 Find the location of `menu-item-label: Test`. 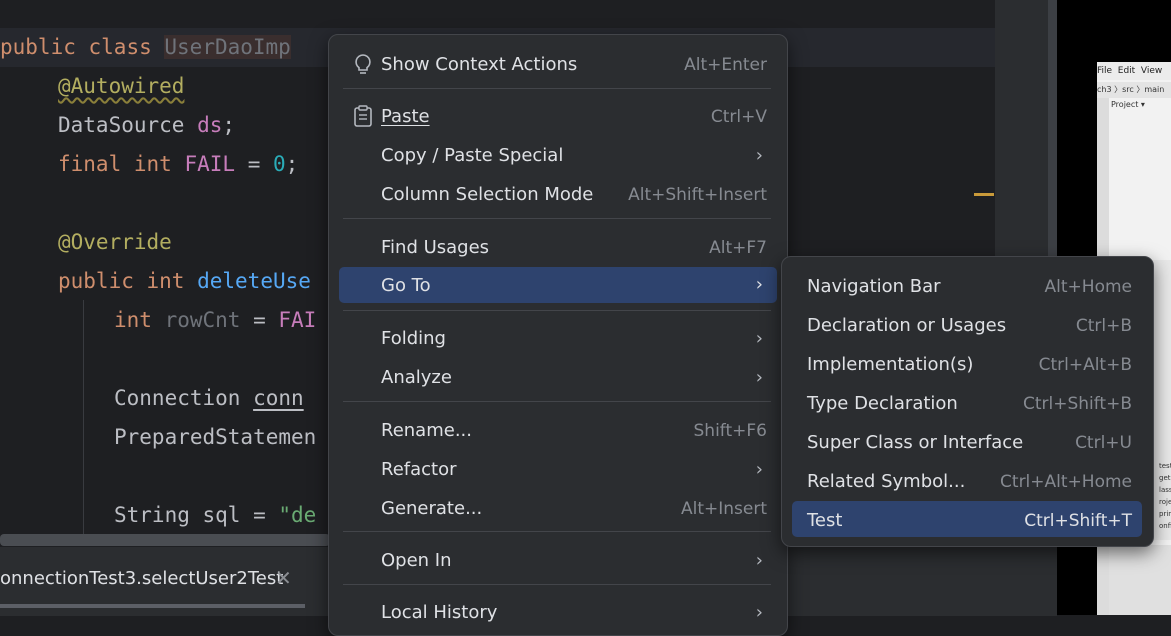

menu-item-label: Test is located at coordinates (825, 520).